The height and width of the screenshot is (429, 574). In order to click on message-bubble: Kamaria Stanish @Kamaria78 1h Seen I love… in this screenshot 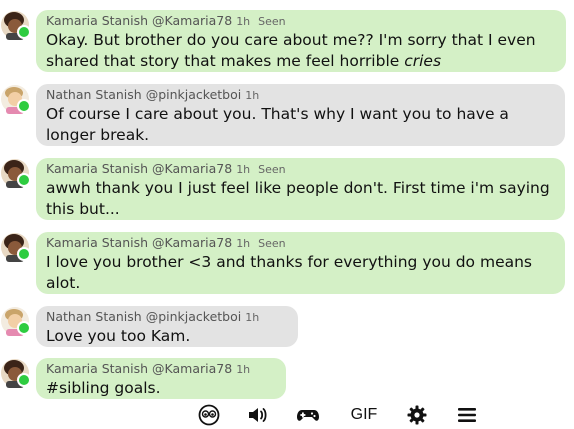, I will do `click(300, 263)`.